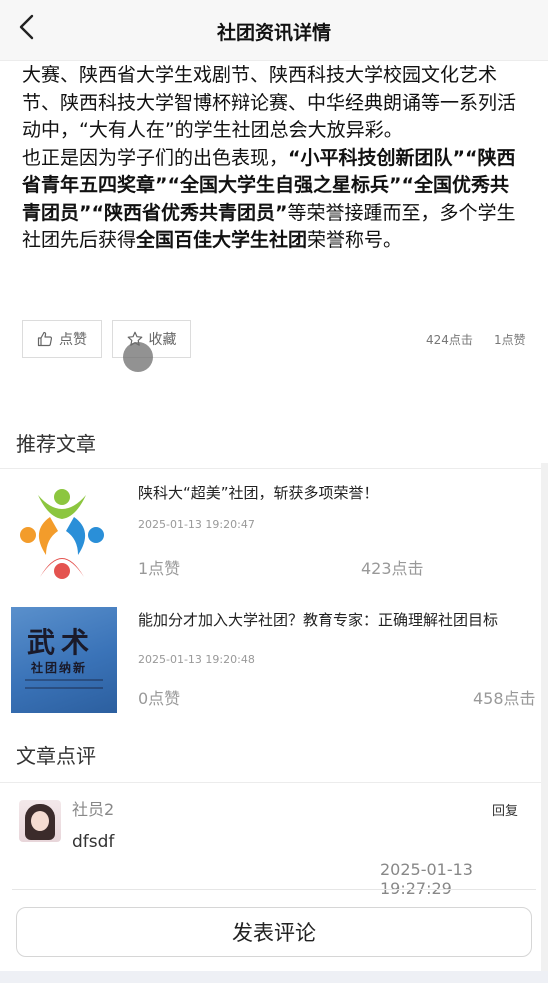 The height and width of the screenshot is (983, 548). I want to click on thumbnail-text: 武术, so click(61, 642).